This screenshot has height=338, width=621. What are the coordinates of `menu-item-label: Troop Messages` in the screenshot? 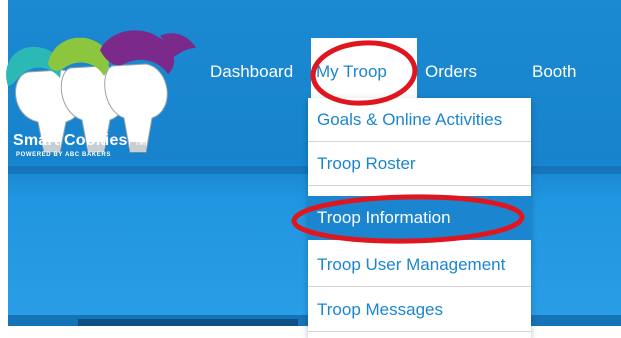 It's located at (380, 309).